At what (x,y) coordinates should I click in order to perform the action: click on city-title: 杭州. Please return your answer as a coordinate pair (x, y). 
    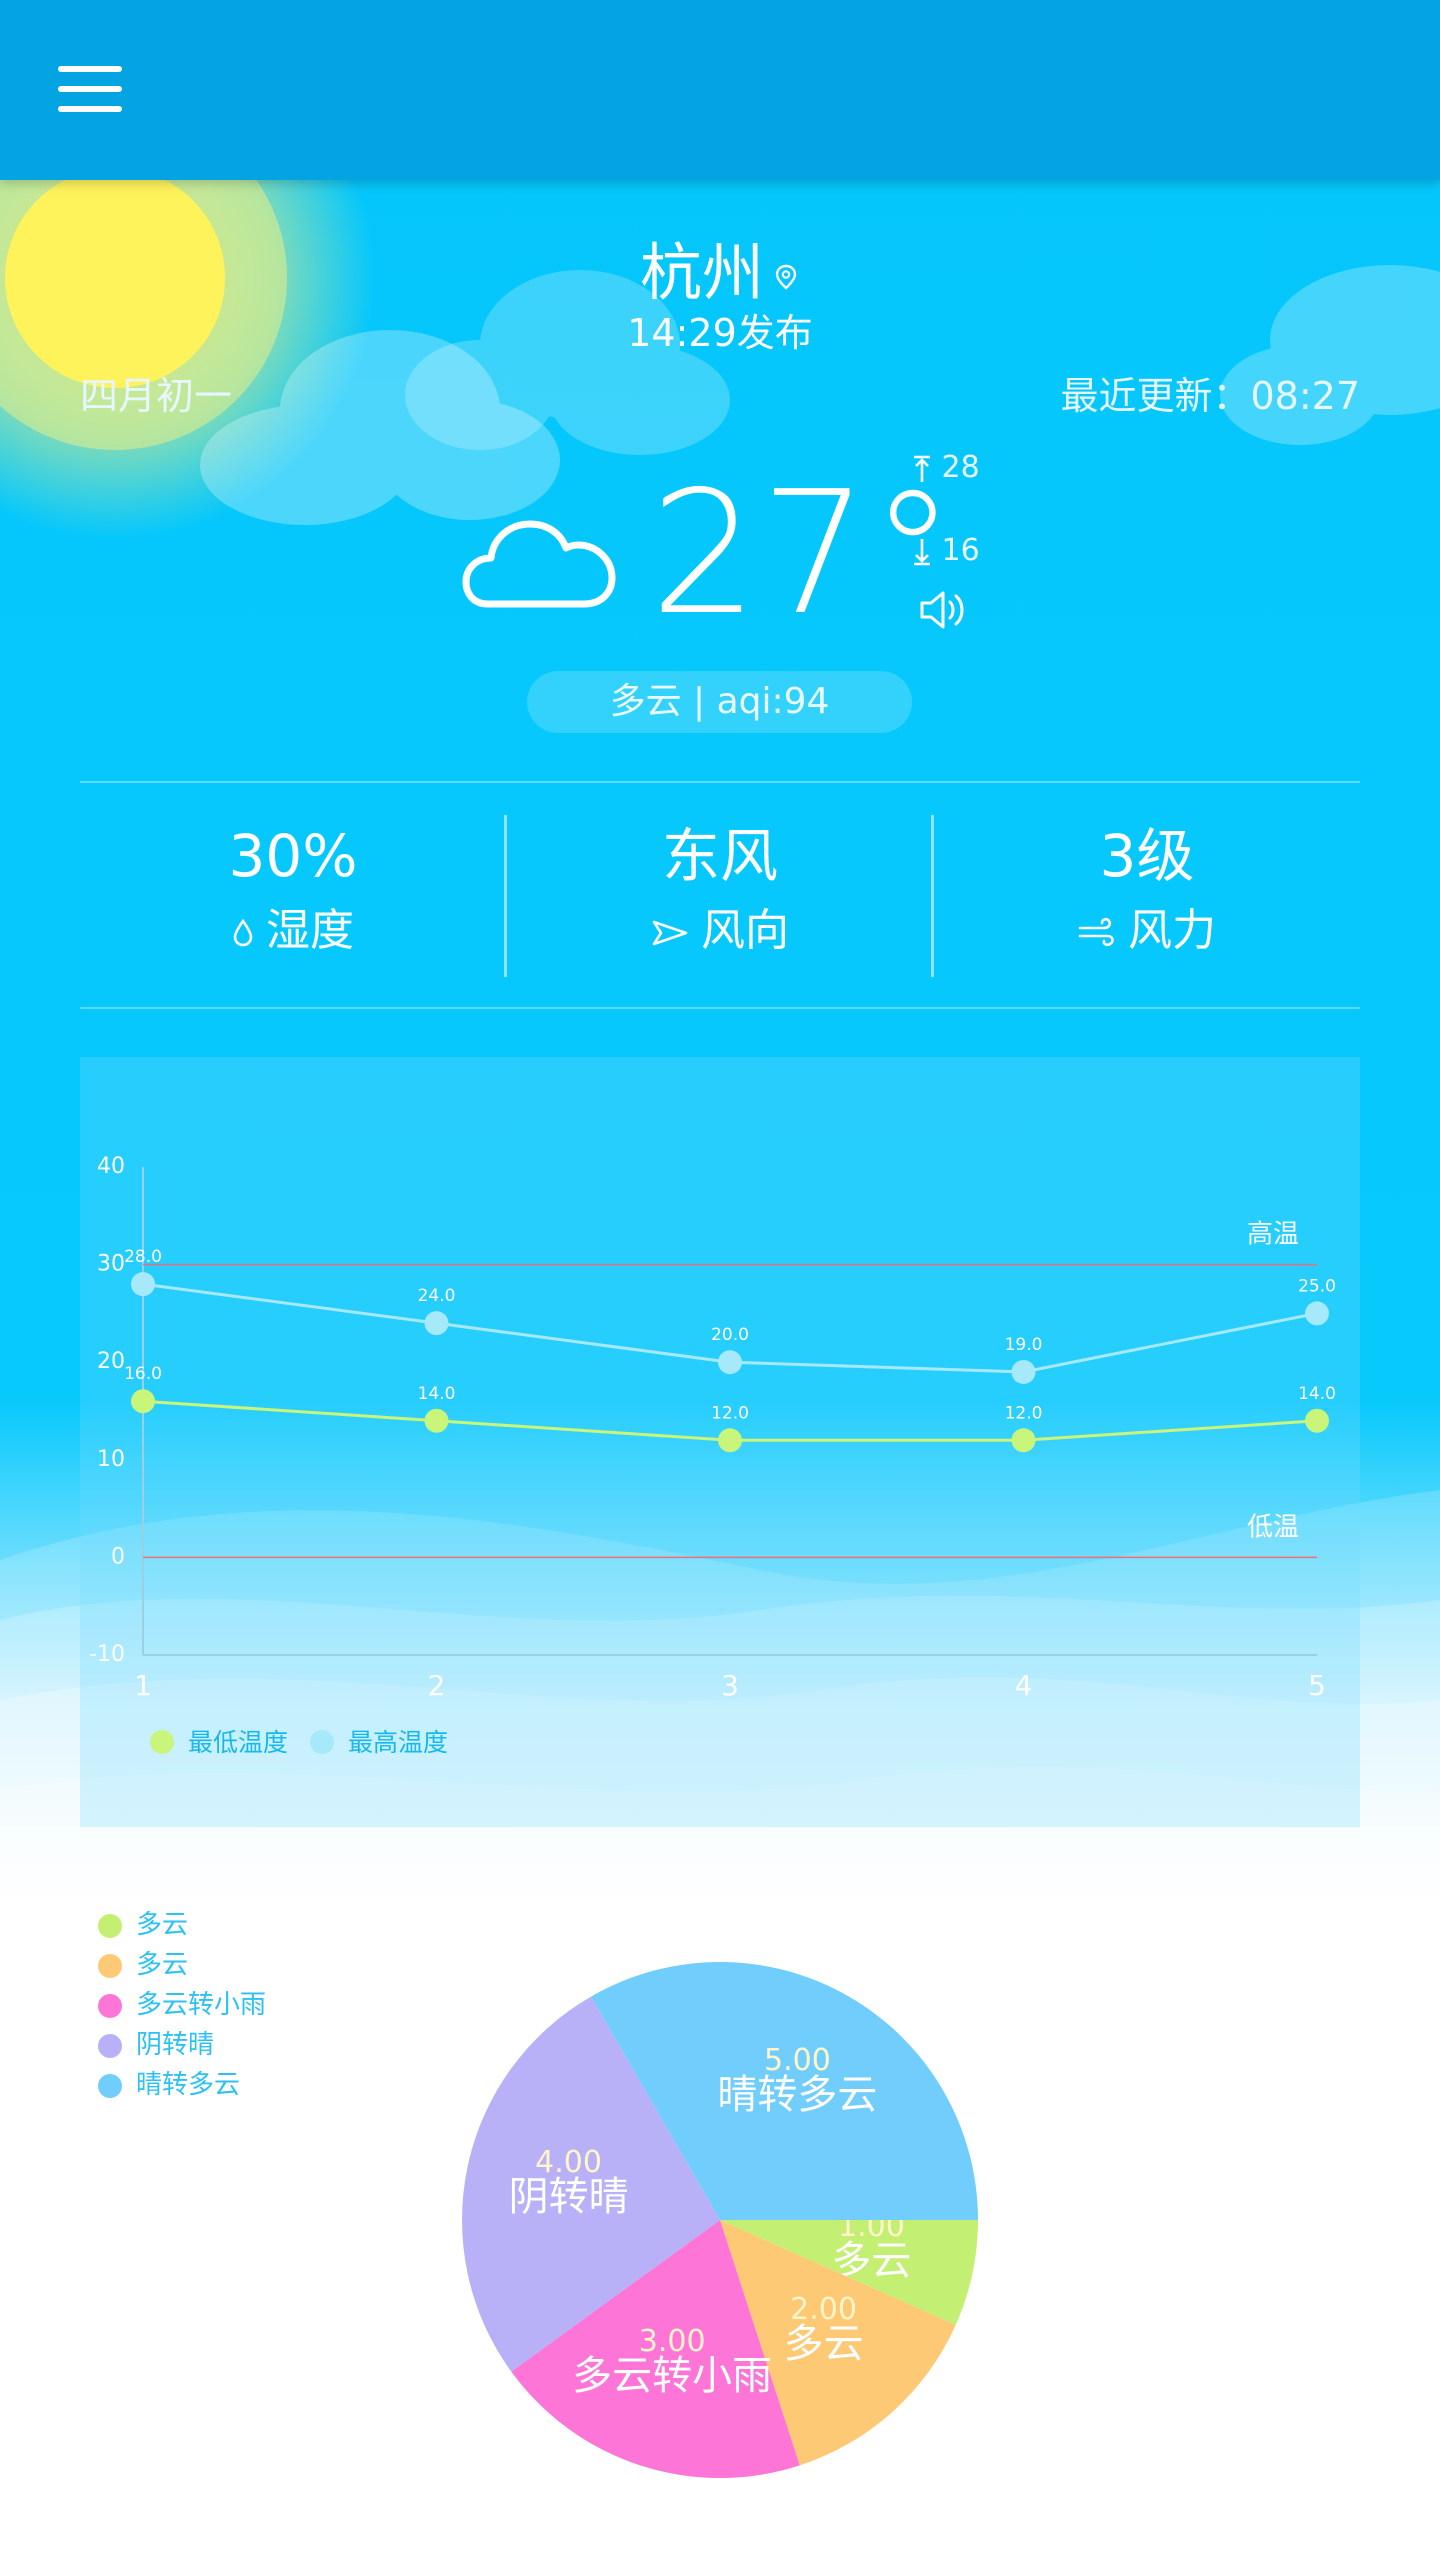
    Looking at the image, I should click on (720, 267).